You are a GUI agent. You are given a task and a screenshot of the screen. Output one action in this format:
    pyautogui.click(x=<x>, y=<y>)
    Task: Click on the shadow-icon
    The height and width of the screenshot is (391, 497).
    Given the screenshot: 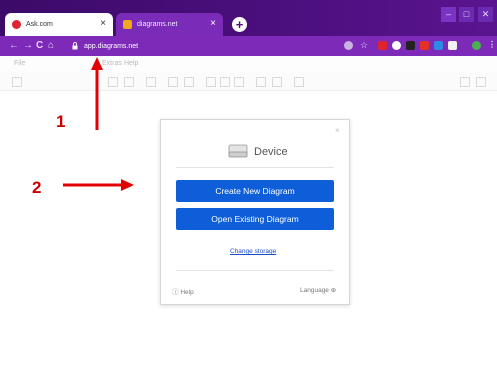 What is the action you would take?
    pyautogui.click(x=239, y=82)
    